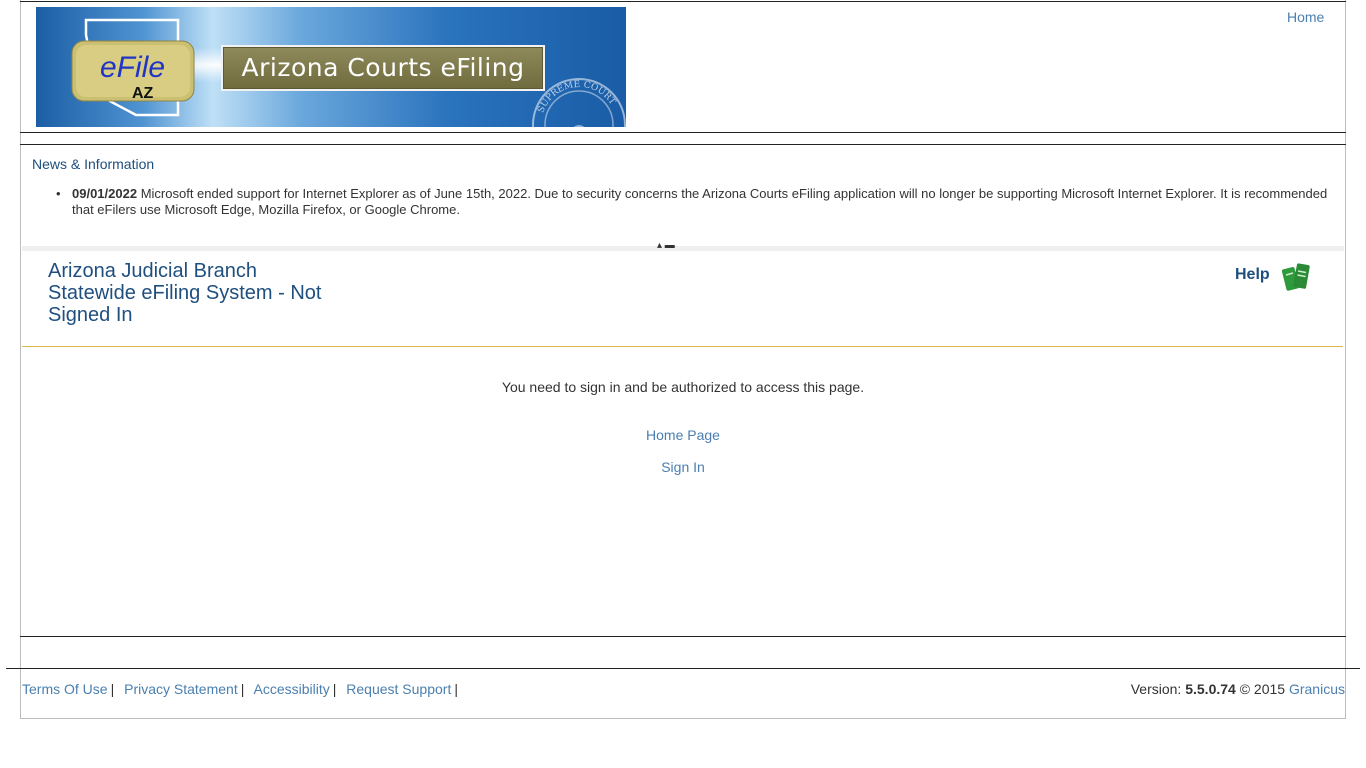 The height and width of the screenshot is (768, 1366). Describe the element at coordinates (1305, 17) in the screenshot. I see `top-home-link: Home` at that location.